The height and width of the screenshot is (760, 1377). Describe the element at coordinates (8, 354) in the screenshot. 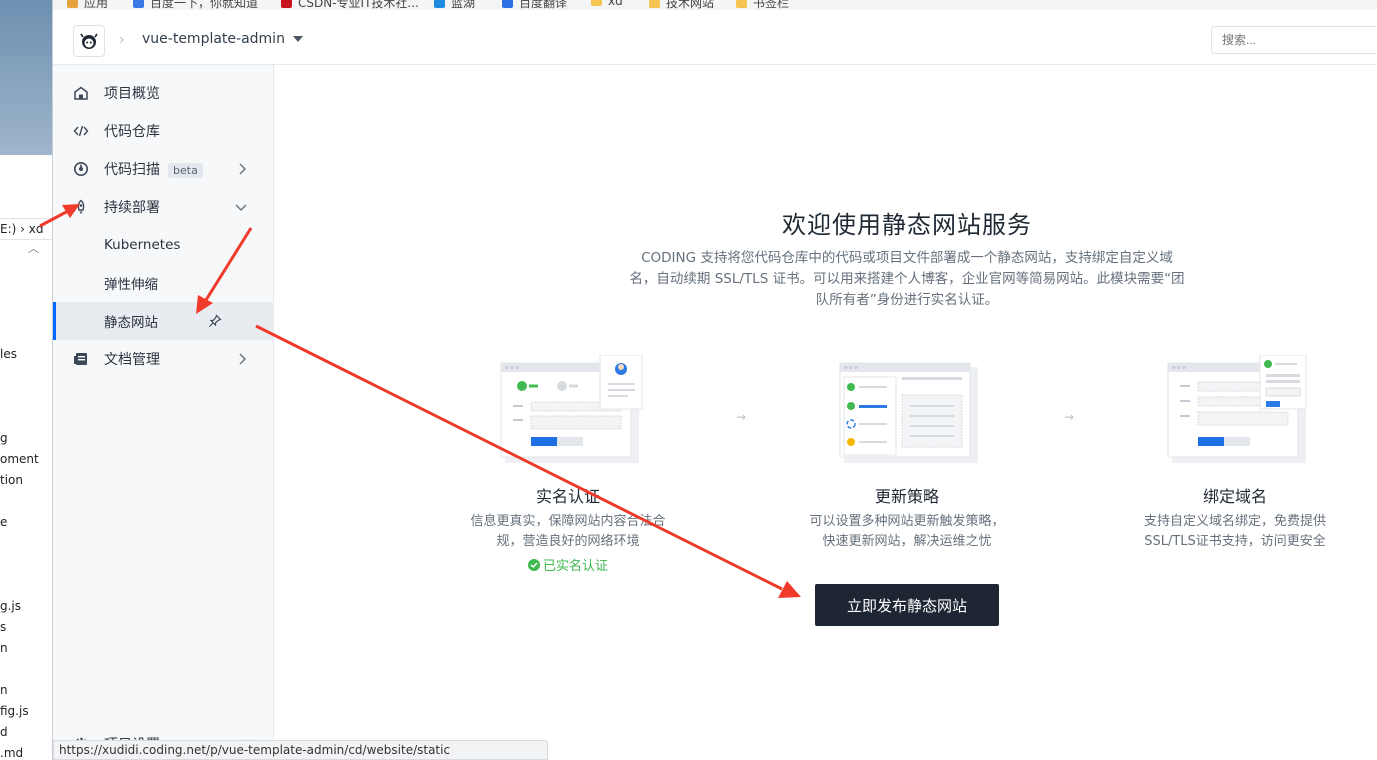

I see `explorer-file: les` at that location.